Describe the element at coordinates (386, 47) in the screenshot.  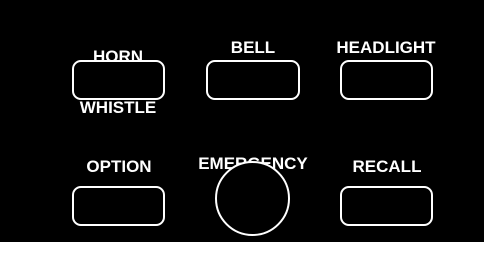
I see `headlight-label: HEADLIGHT` at that location.